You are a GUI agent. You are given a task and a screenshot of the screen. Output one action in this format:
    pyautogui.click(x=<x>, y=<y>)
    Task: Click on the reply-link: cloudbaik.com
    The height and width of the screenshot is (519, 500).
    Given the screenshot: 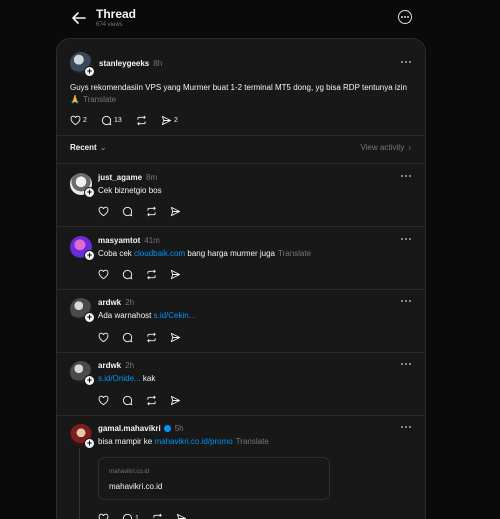 What is the action you would take?
    pyautogui.click(x=159, y=253)
    